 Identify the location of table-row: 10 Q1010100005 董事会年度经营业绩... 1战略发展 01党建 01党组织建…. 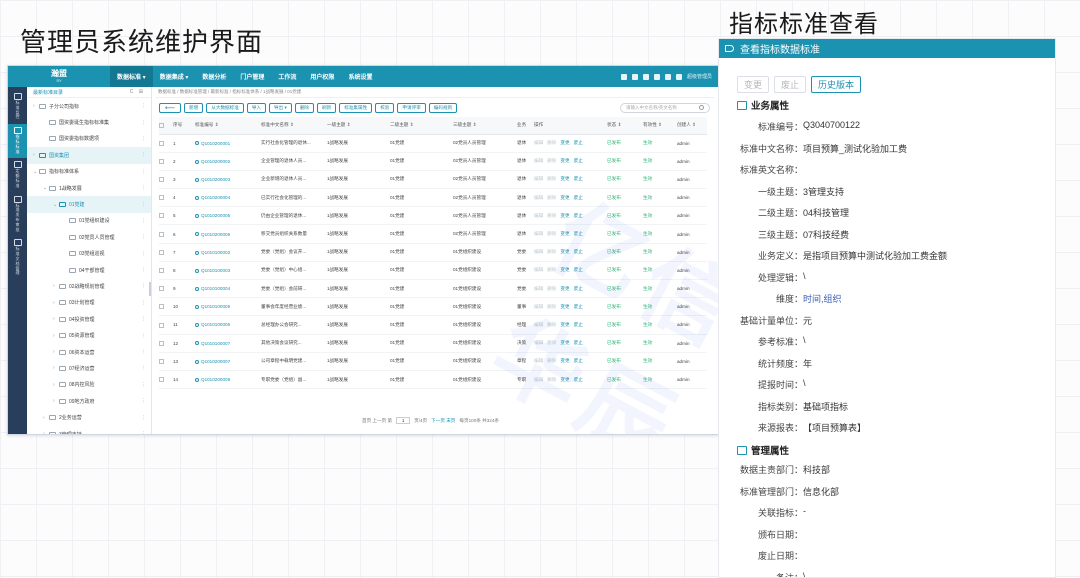
(433, 307).